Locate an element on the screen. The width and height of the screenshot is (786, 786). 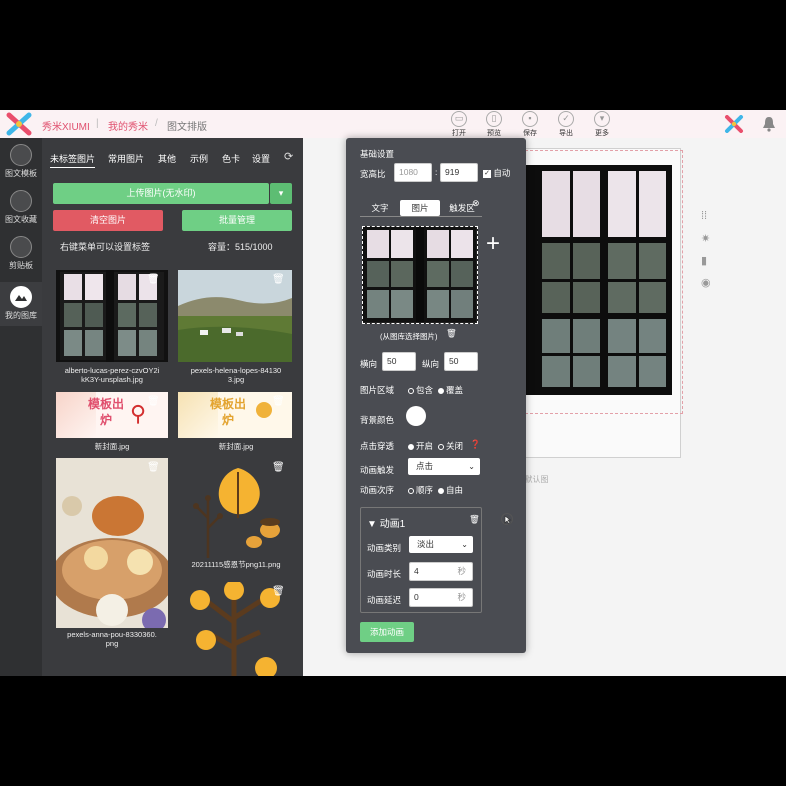
choose-image-link: (从图库选择图片) is located at coordinates (409, 336).